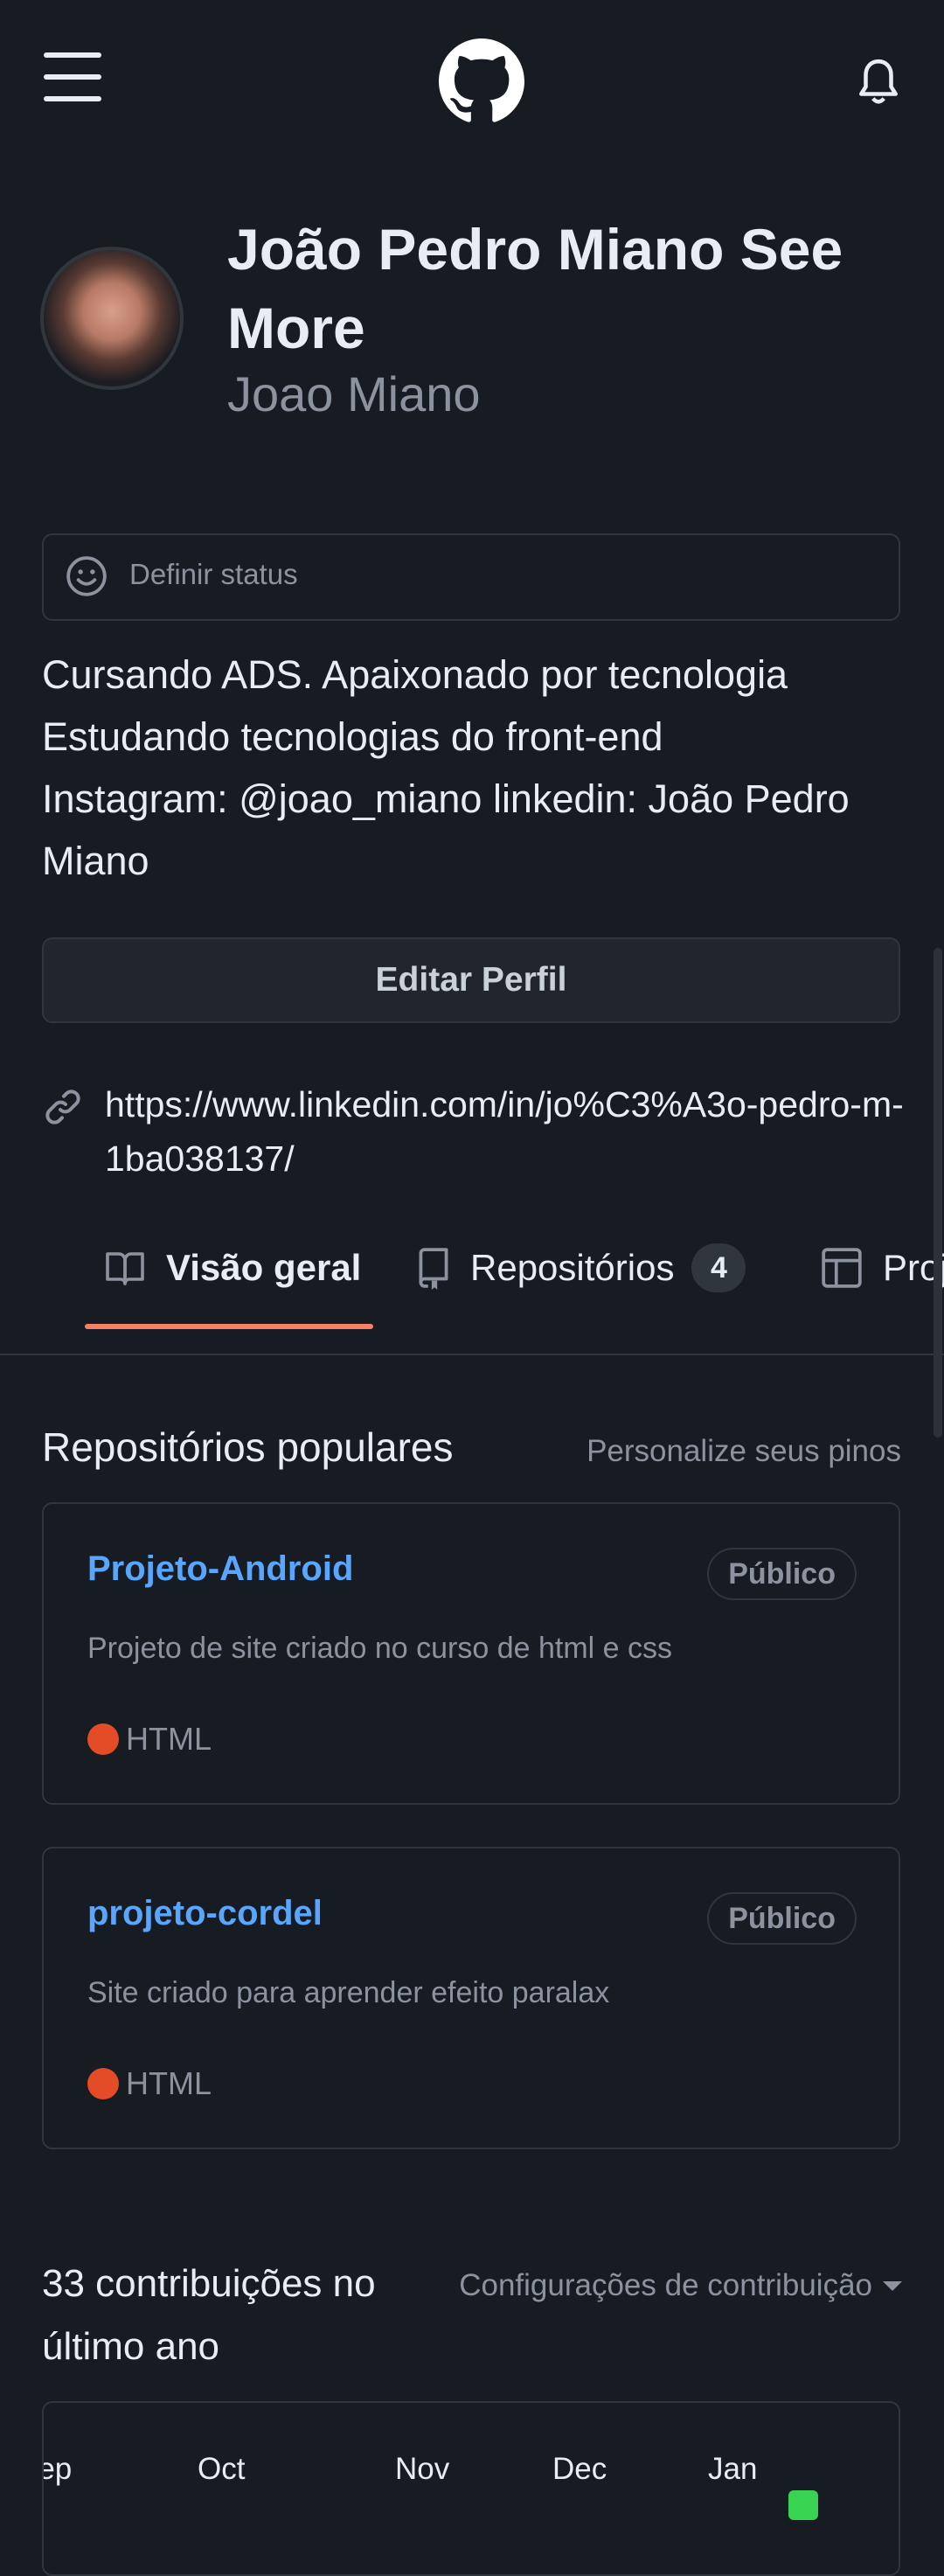 This screenshot has width=944, height=2576. Describe the element at coordinates (744, 1451) in the screenshot. I see `customize-pins-link: Personalize seus pinos` at that location.